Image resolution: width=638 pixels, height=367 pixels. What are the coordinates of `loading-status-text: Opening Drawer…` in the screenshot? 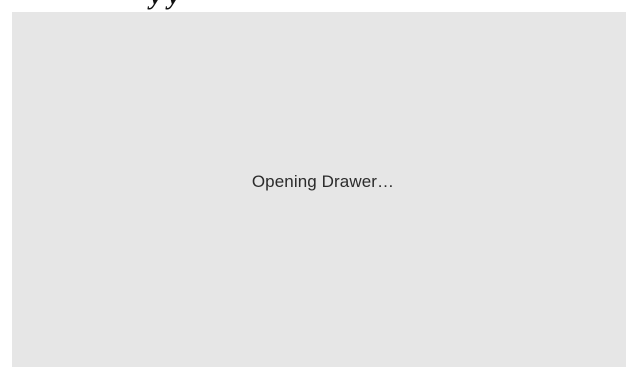 It's located at (323, 181).